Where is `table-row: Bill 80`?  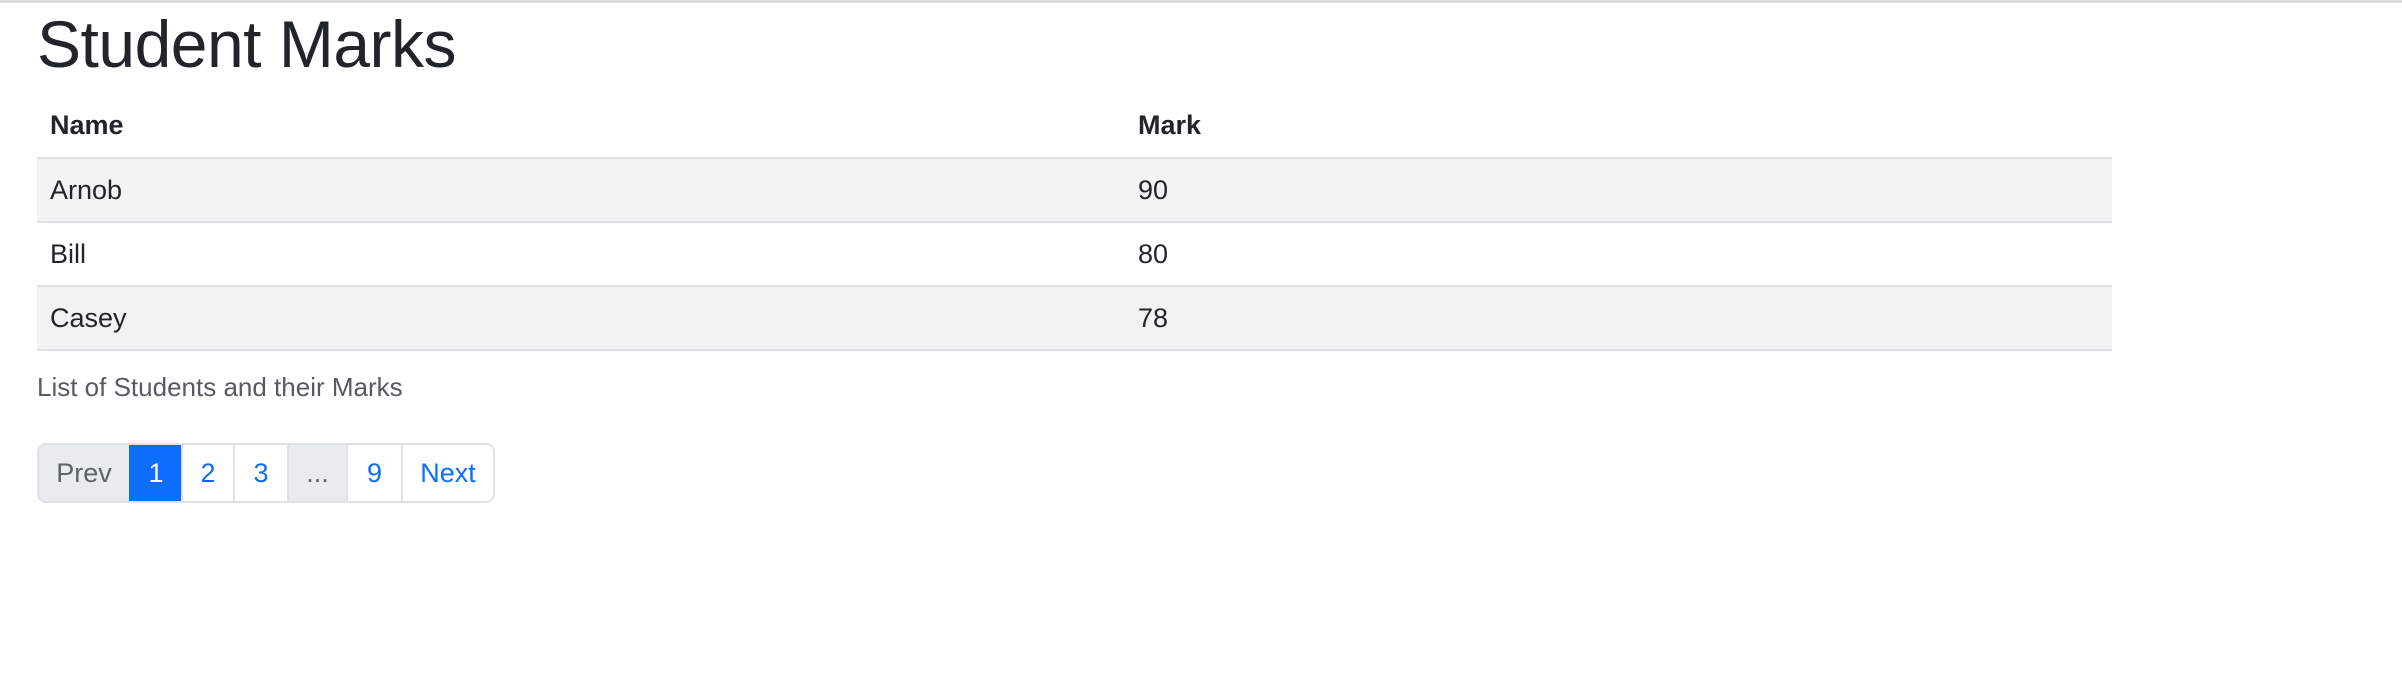
table-row: Bill 80 is located at coordinates (1074, 254).